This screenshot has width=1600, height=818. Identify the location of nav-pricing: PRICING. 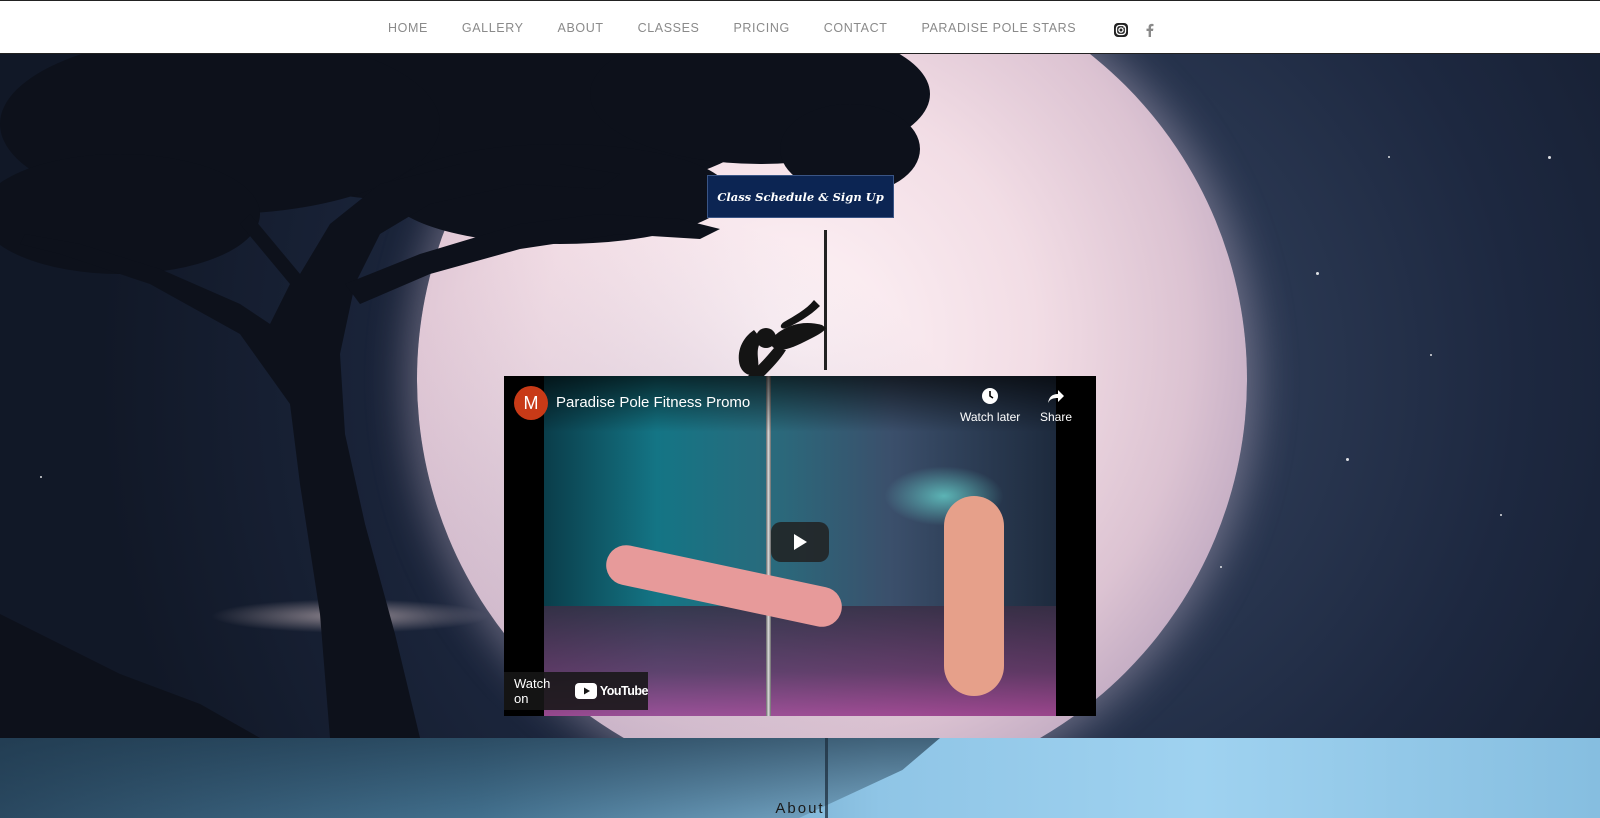
(761, 28).